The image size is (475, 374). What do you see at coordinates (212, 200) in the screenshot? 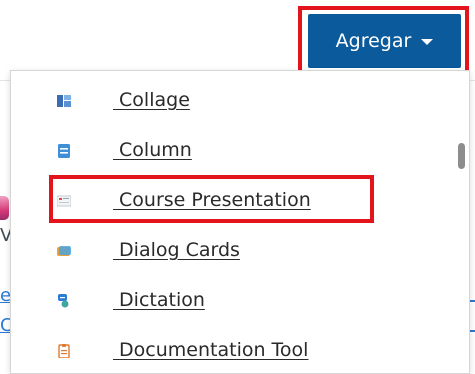
I see `menu-item-label: Course Presentation` at bounding box center [212, 200].